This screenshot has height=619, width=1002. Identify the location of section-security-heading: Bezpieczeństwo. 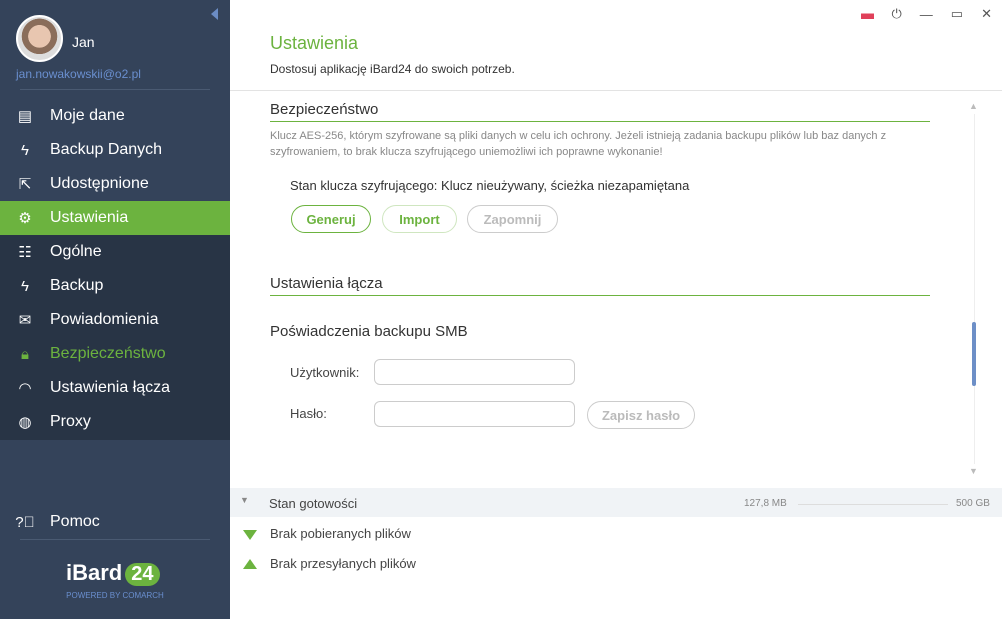
(600, 111).